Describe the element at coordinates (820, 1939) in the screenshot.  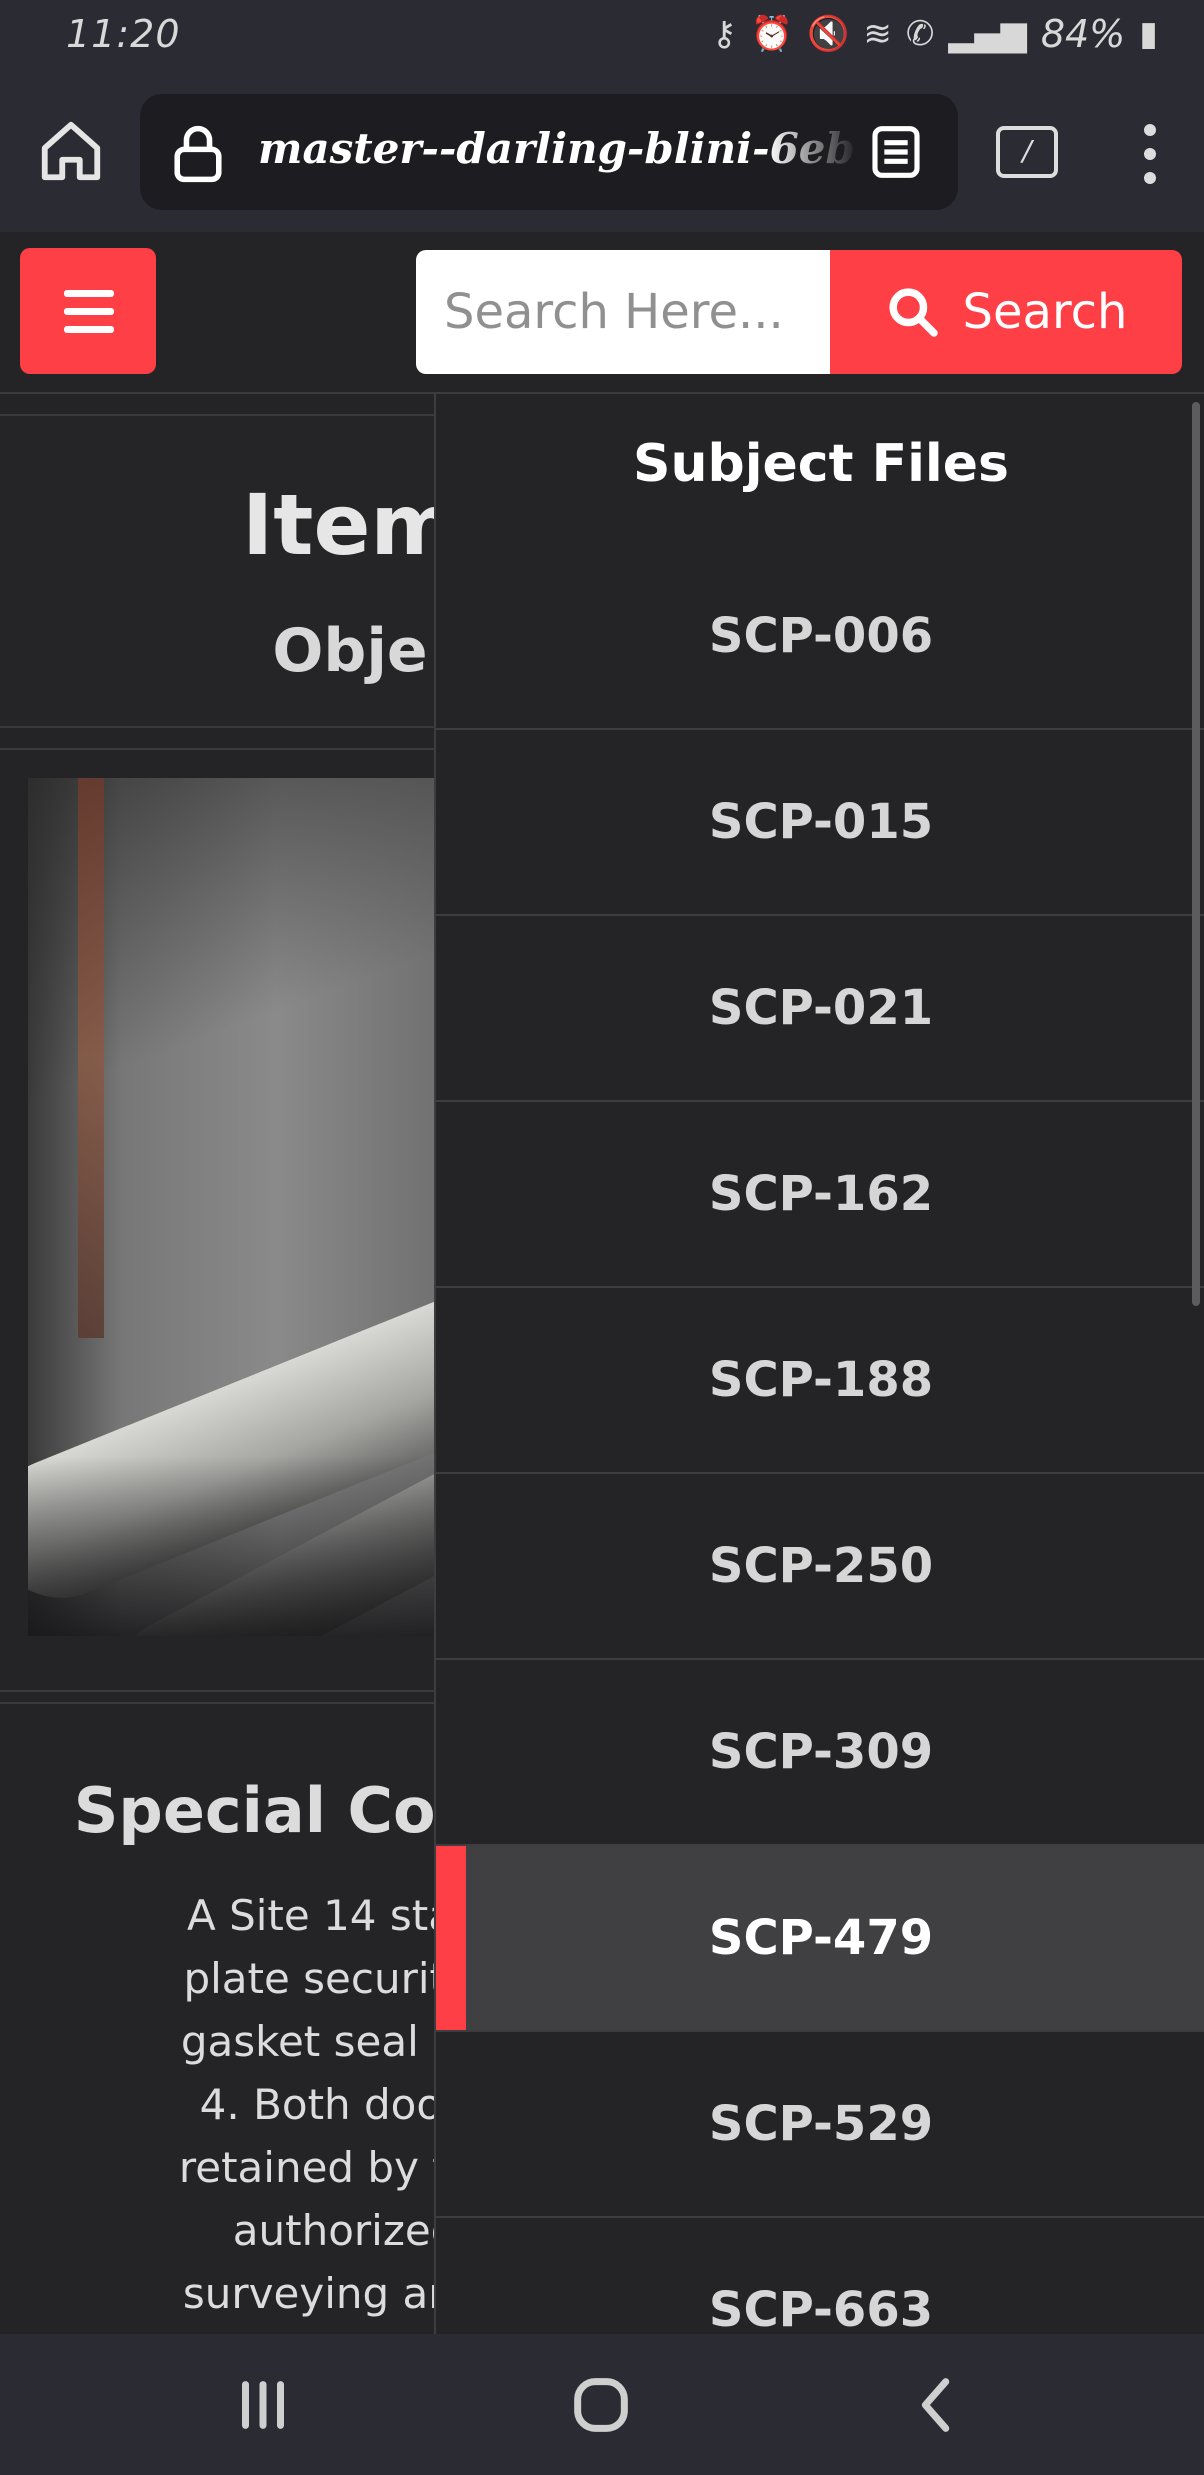
I see `subject-file-item-active: SCP-479` at that location.